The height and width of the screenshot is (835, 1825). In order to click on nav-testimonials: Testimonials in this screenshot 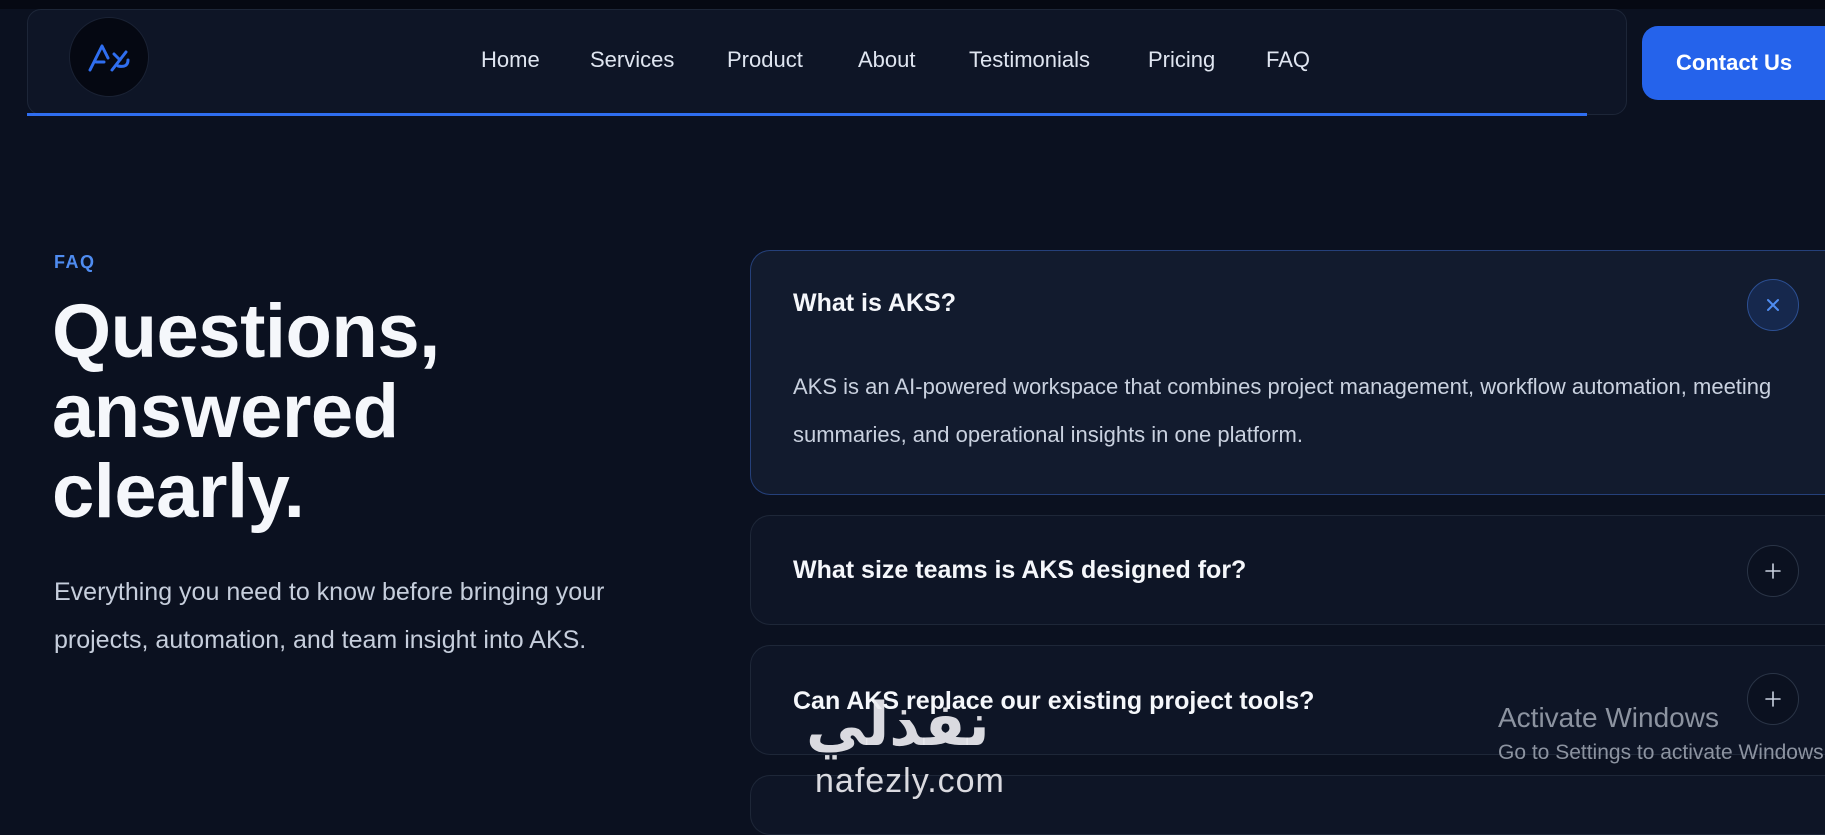, I will do `click(1029, 60)`.